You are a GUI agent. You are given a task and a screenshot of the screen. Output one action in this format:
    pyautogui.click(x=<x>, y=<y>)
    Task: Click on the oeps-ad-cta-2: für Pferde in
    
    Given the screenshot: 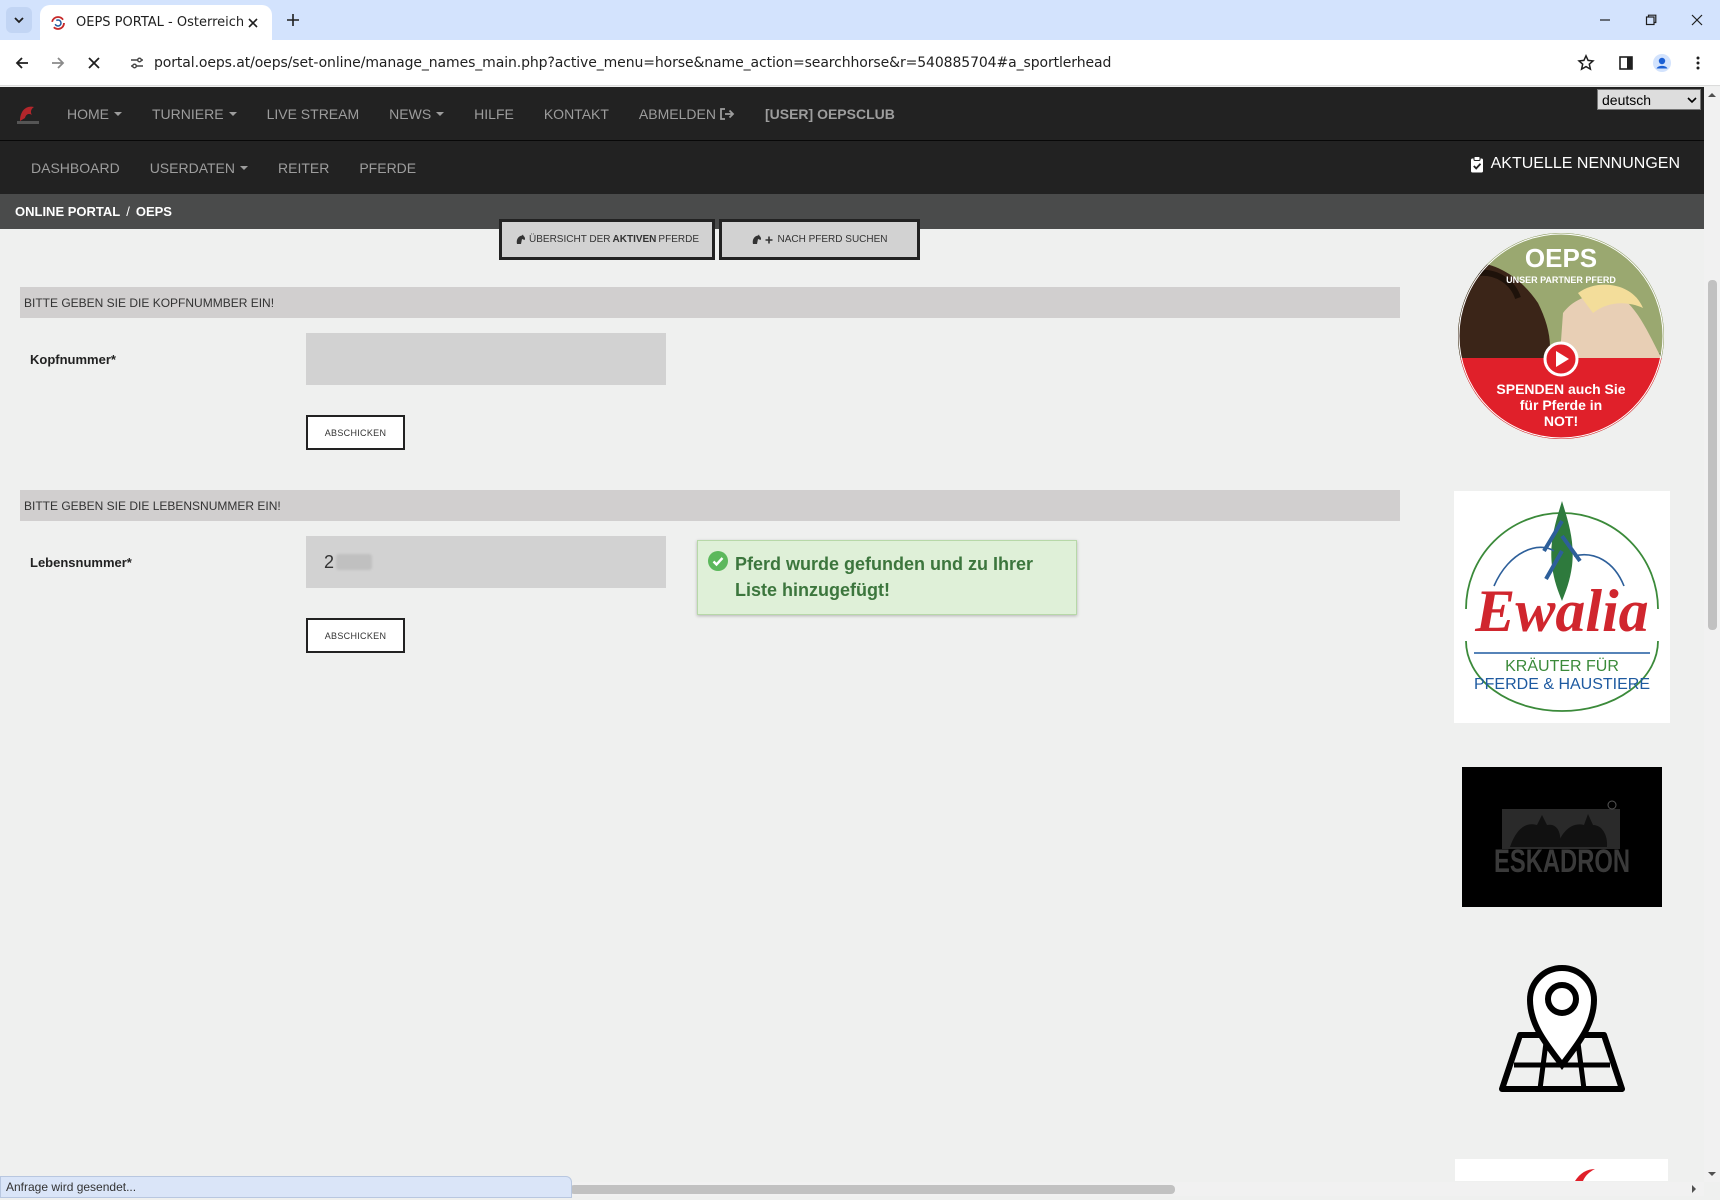 What is the action you would take?
    pyautogui.click(x=1561, y=405)
    